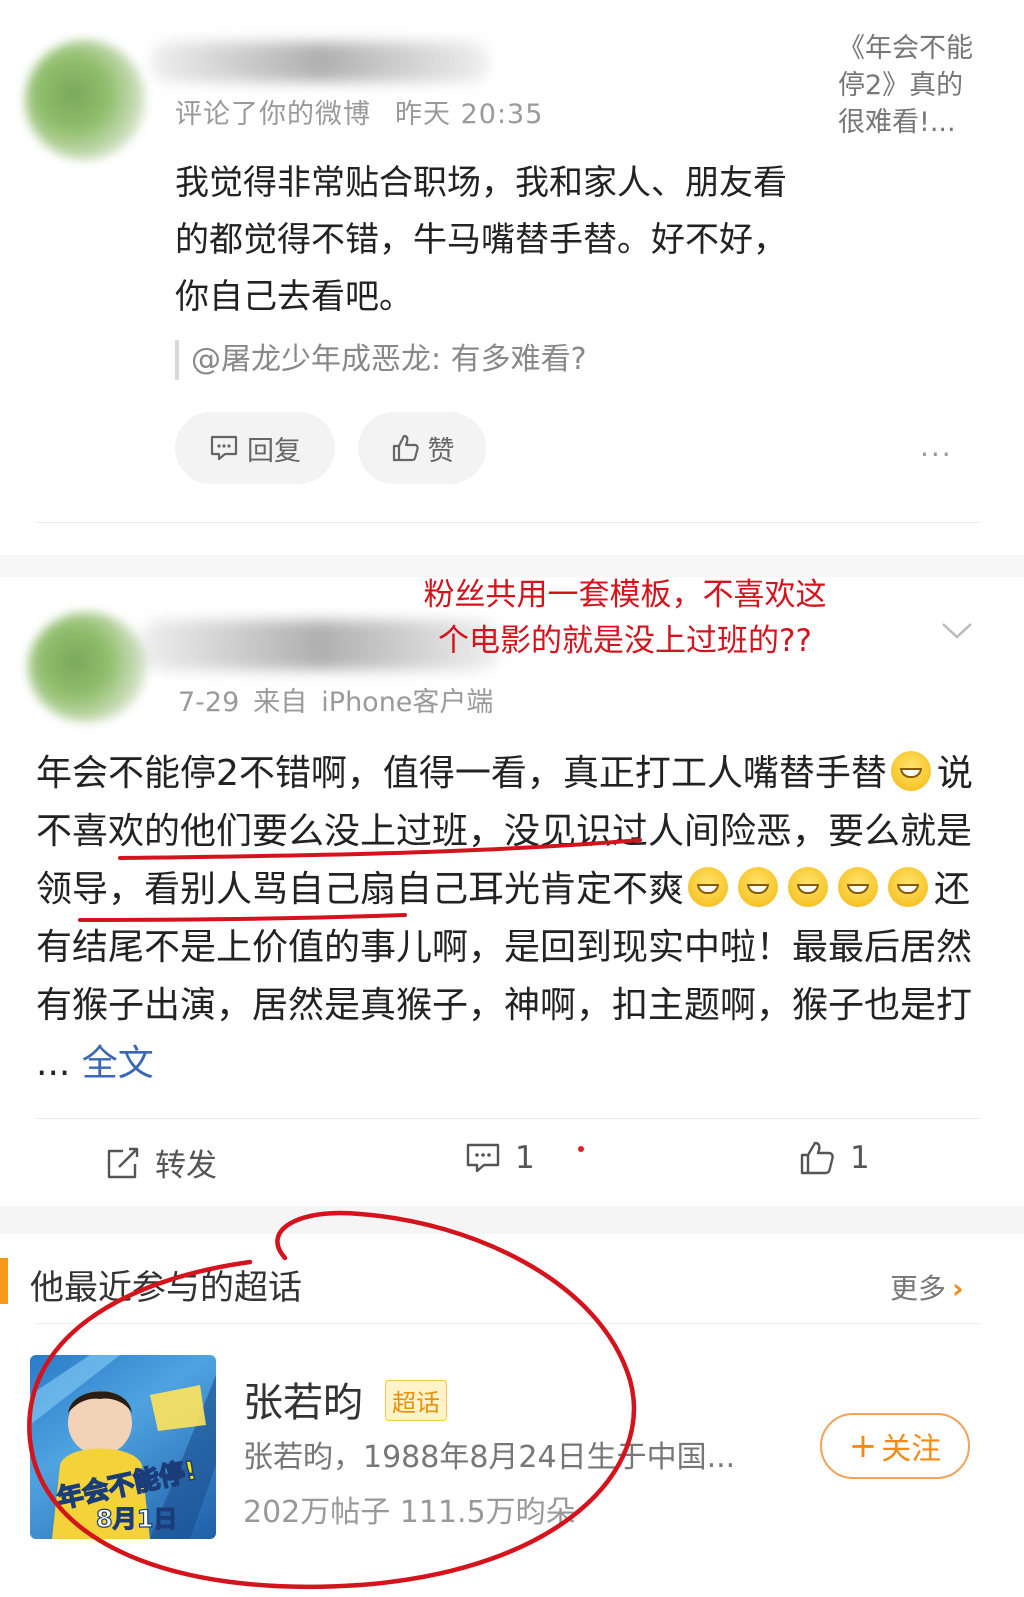 The height and width of the screenshot is (1597, 1024). I want to click on comment-meta: 评论了你的微博 昨天 20:35, so click(371, 111).